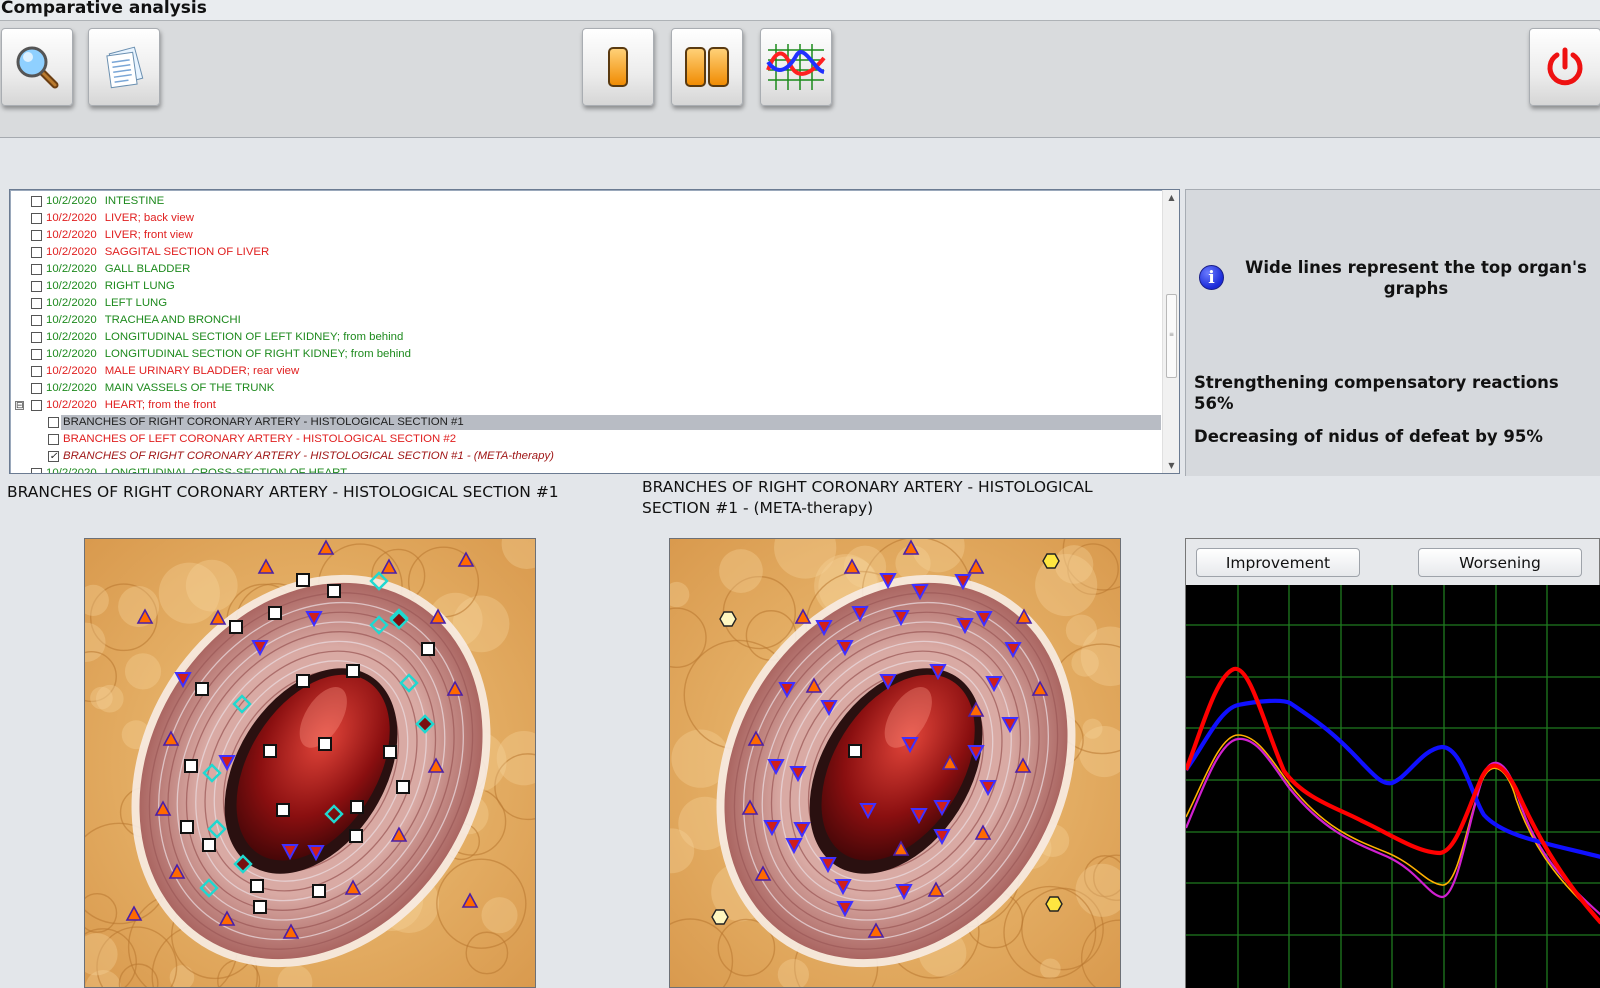 The height and width of the screenshot is (988, 1600). Describe the element at coordinates (707, 67) in the screenshot. I see `dual-view-button` at that location.